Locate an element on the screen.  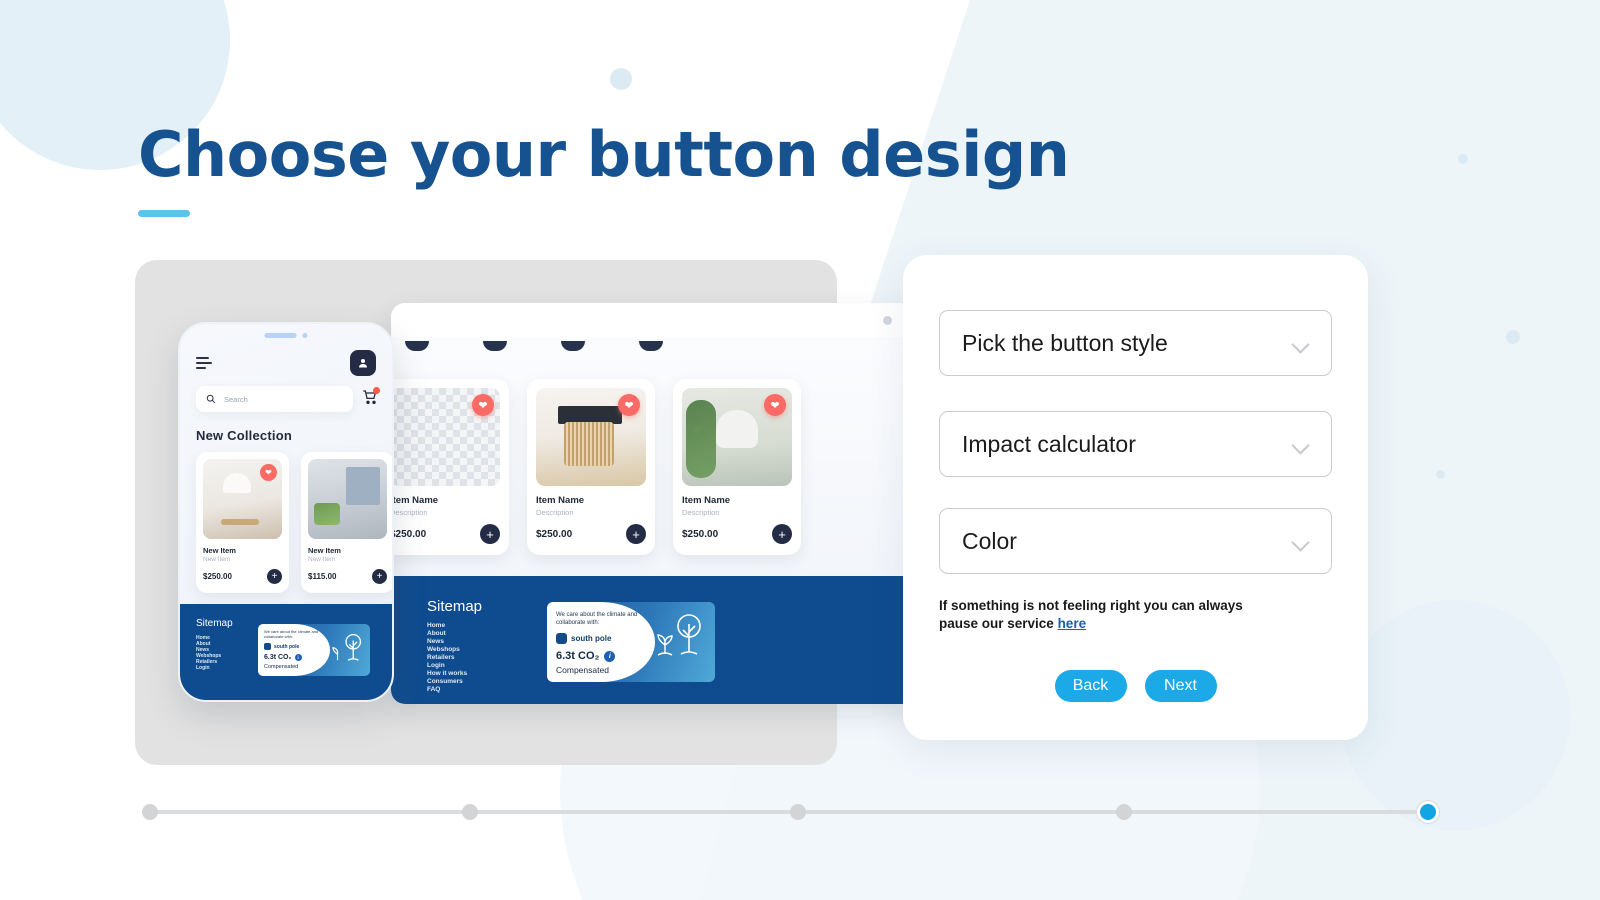
sitemap-link: How it works is located at coordinates (447, 673).